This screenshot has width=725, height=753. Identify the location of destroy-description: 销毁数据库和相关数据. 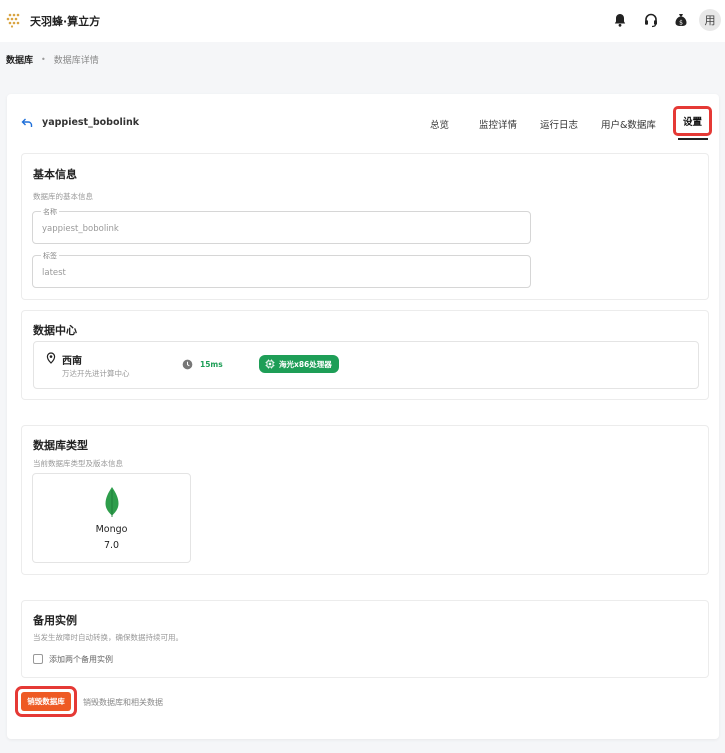
(123, 702).